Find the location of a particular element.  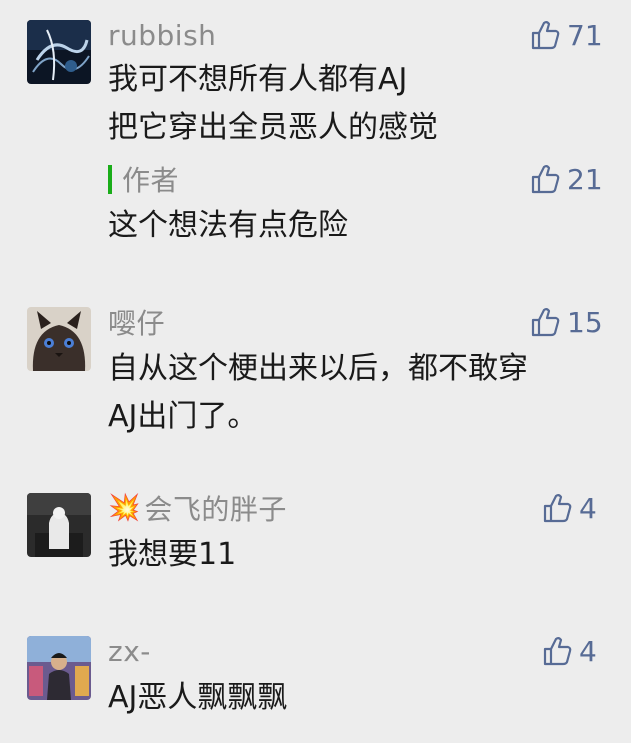

comment-line: 我想要11 is located at coordinates (172, 554).